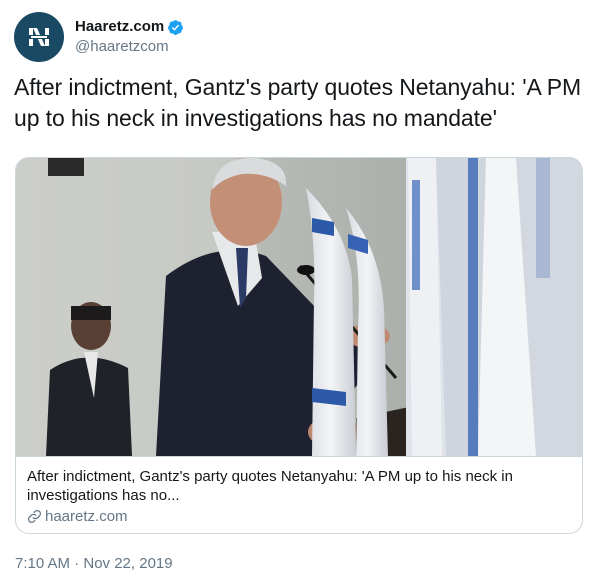 The width and height of the screenshot is (598, 584). I want to click on tweet-header: Haaretz.com @haaretzcom, so click(99, 37).